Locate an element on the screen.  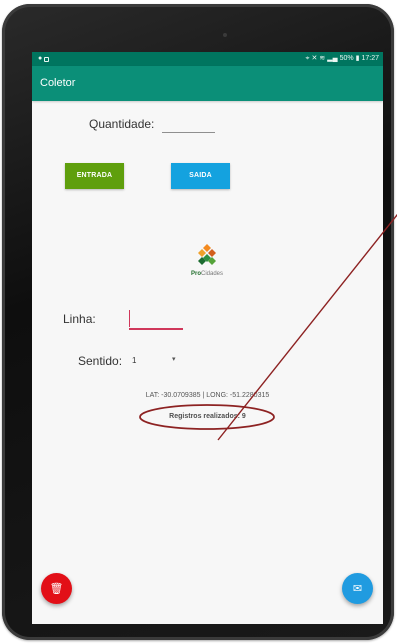
trash-icon: 🗑 is located at coordinates (56, 589).